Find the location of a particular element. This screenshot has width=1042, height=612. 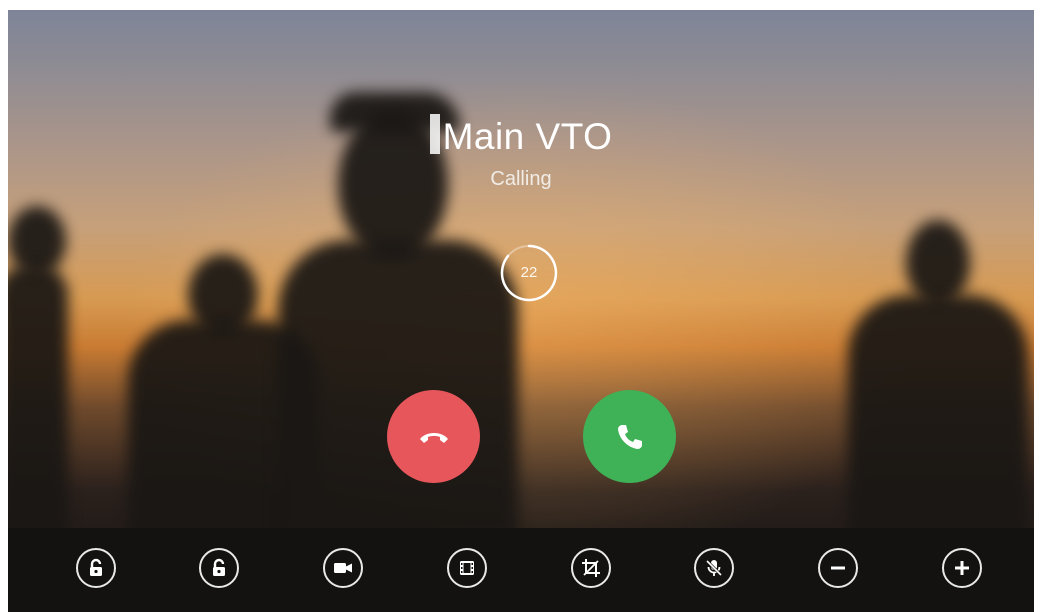

mute-microphone-icon is located at coordinates (714, 568).